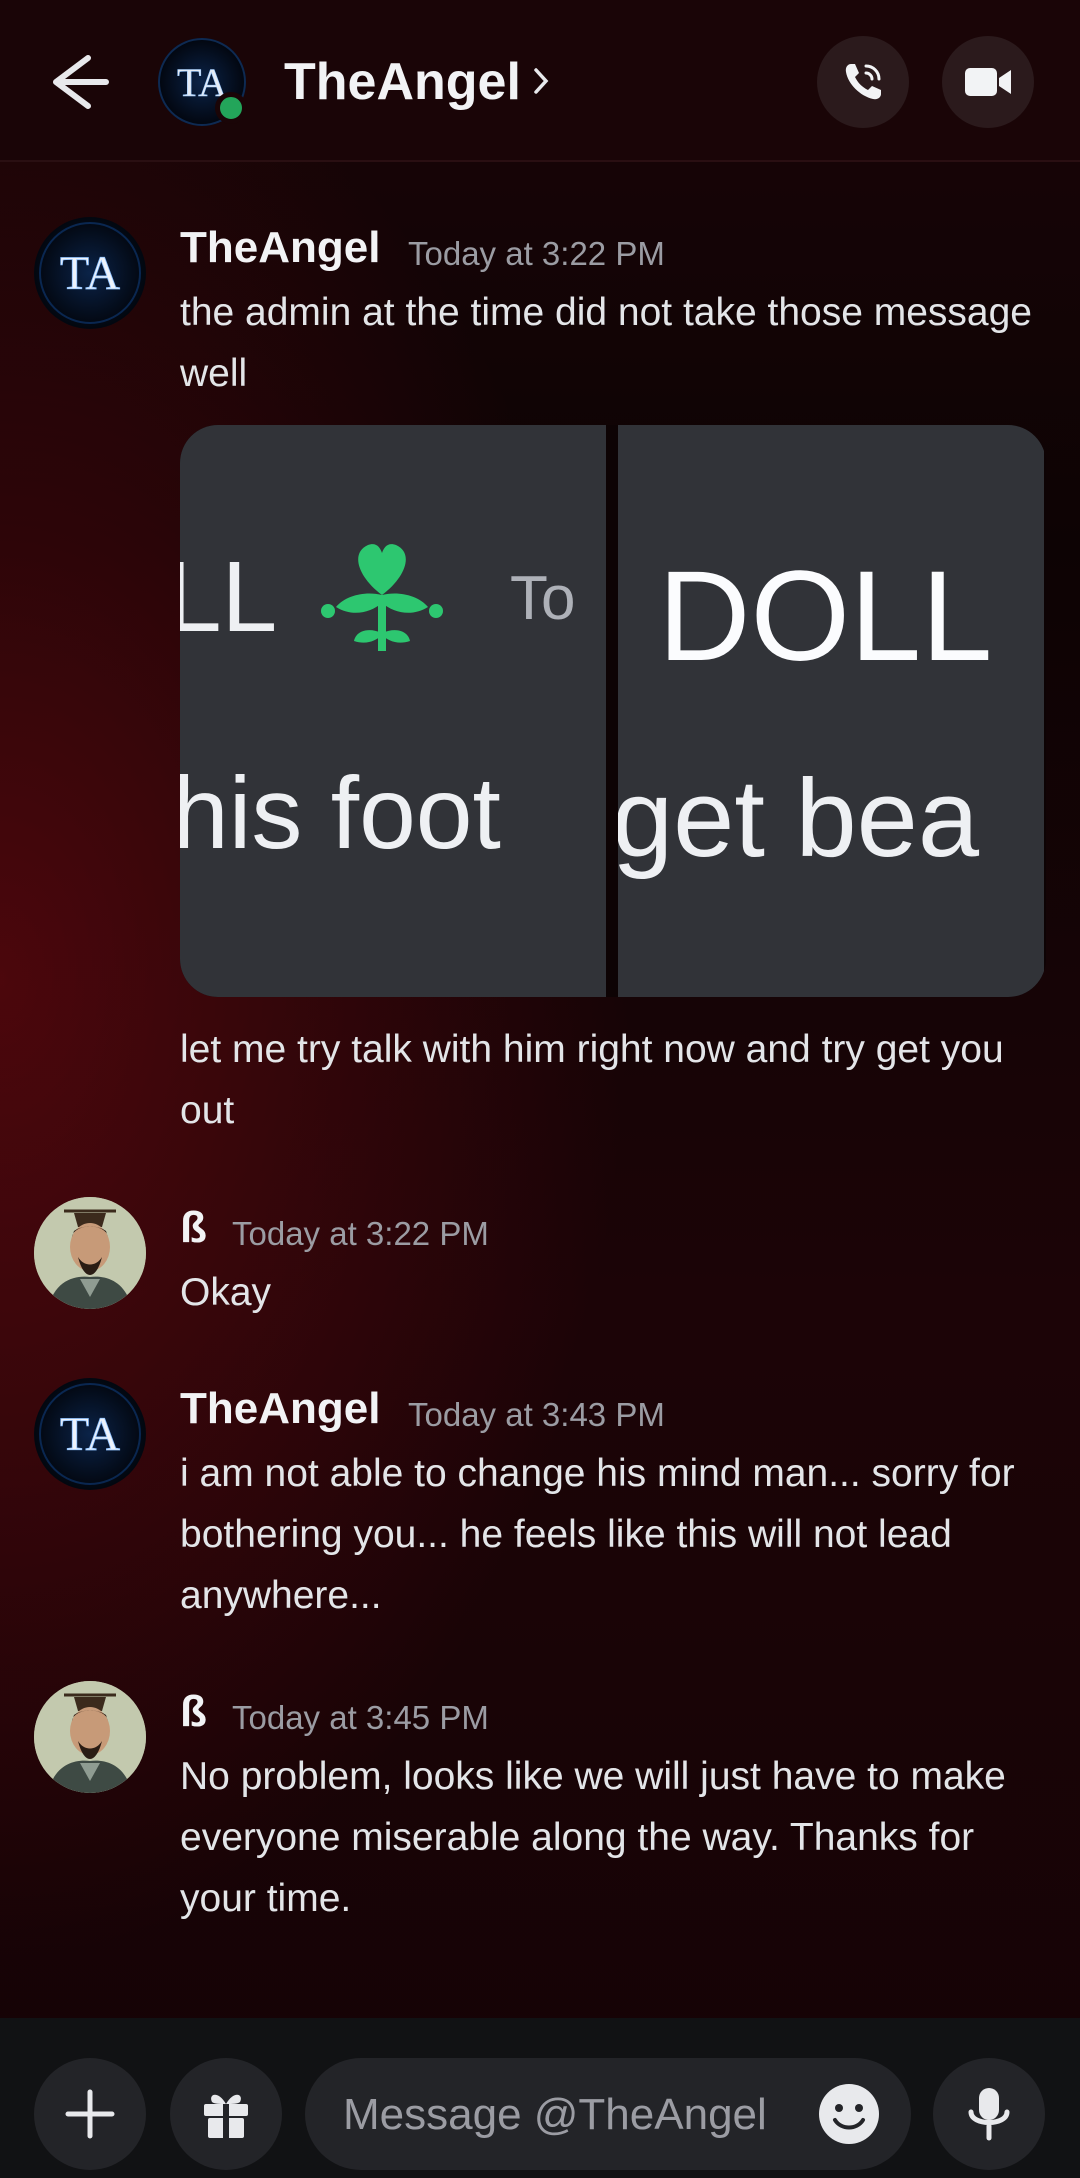  Describe the element at coordinates (229, 597) in the screenshot. I see `image-text: LL` at that location.